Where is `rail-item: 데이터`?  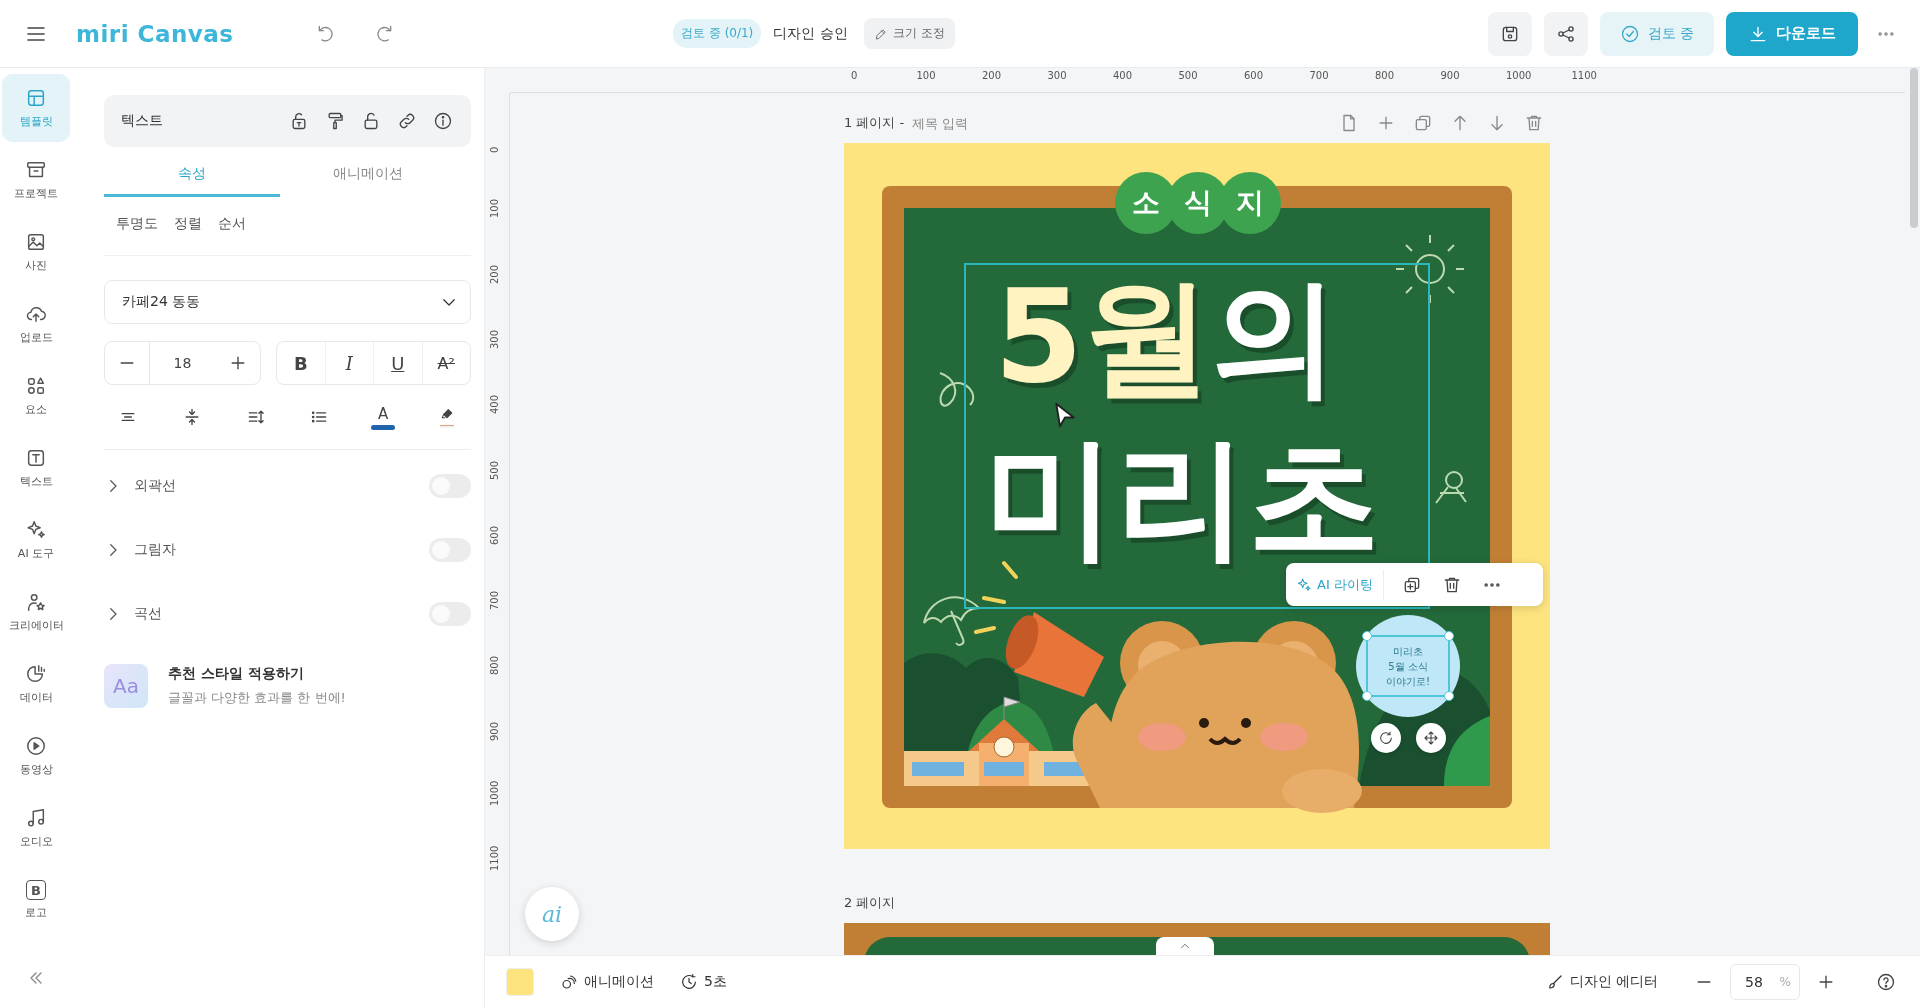 rail-item: 데이터 is located at coordinates (36, 684).